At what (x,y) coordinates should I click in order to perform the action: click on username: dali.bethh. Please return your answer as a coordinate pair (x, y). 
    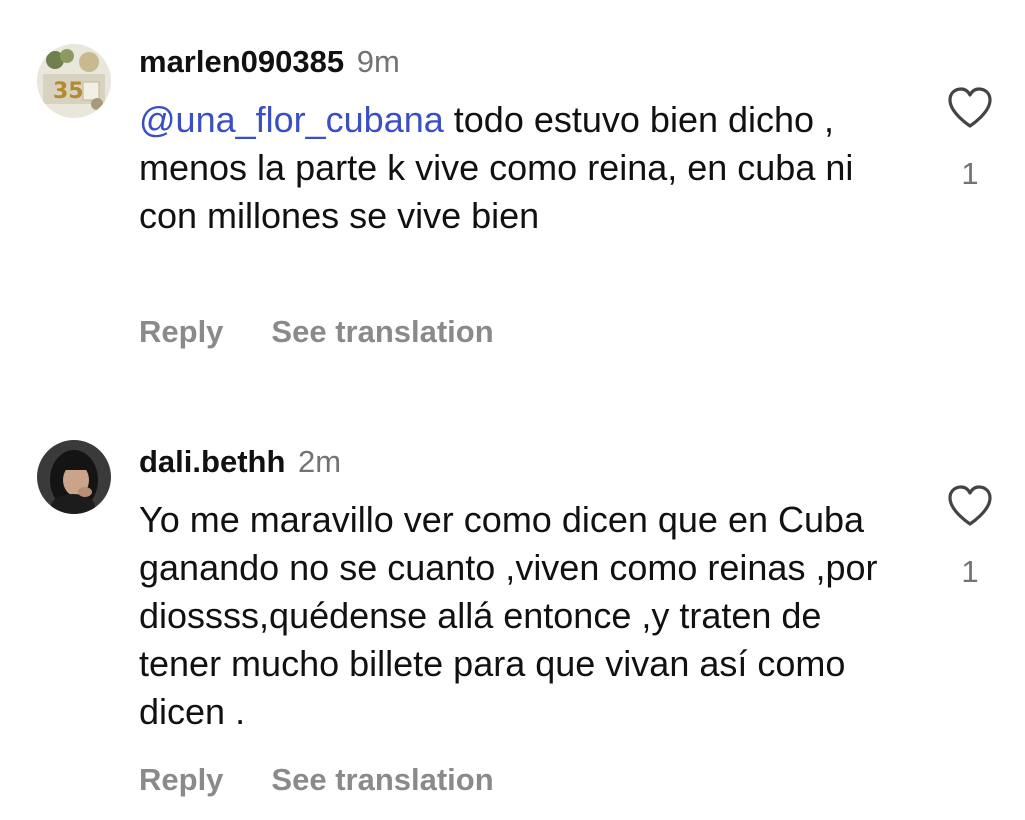
    Looking at the image, I should click on (212, 461).